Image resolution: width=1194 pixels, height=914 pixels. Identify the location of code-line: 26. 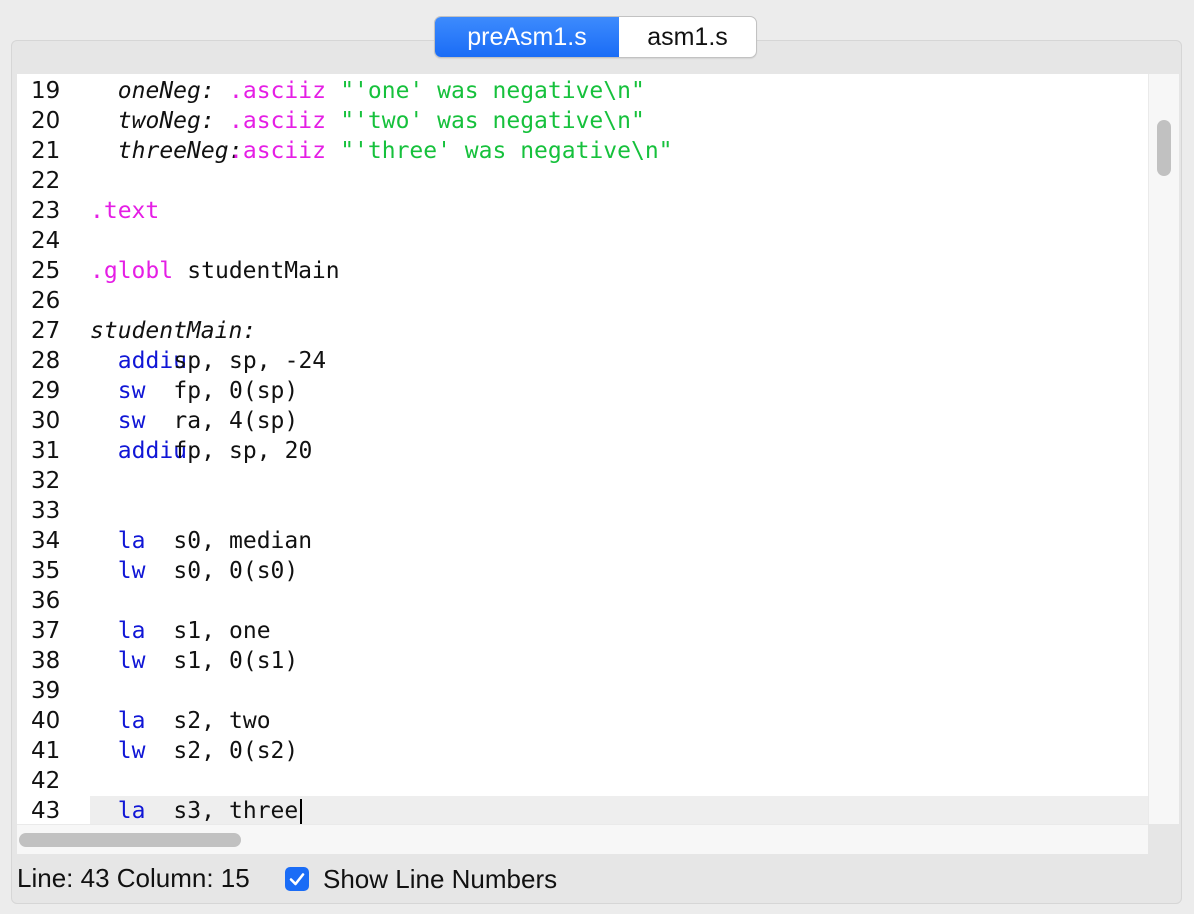
(582, 301).